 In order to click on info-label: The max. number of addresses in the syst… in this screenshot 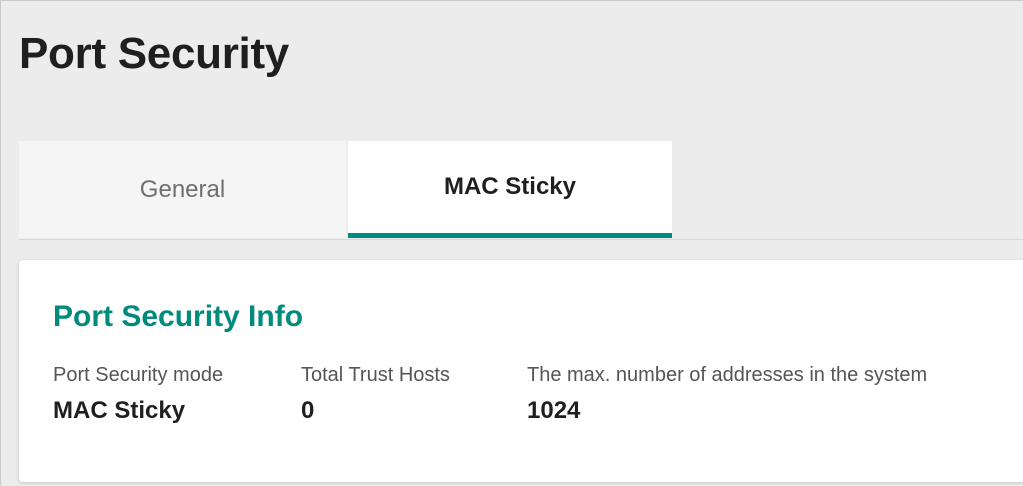, I will do `click(727, 375)`.